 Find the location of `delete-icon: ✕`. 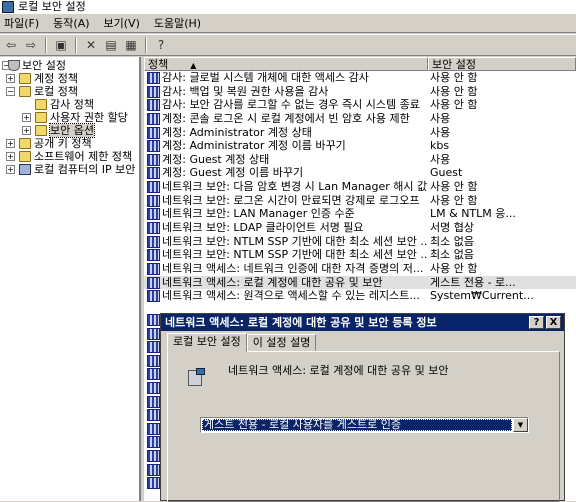

delete-icon: ✕ is located at coordinates (91, 45).